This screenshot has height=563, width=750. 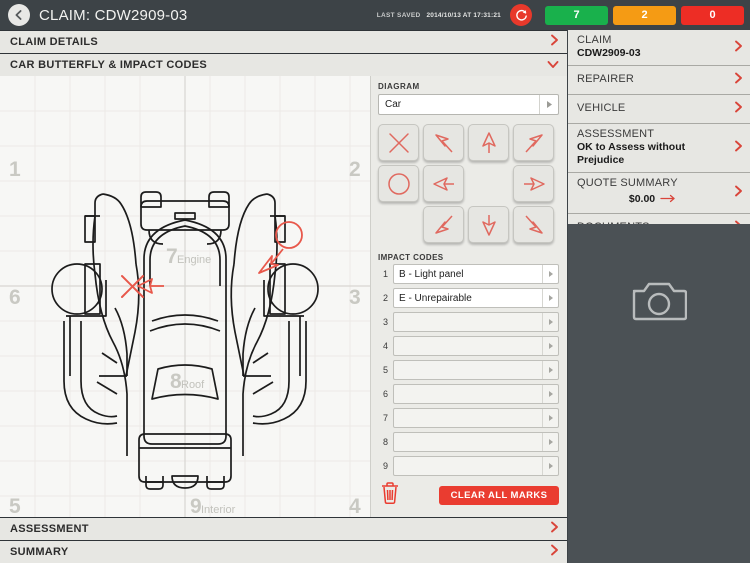 What do you see at coordinates (659, 48) in the screenshot?
I see `sidebar-item-claim: CLAIM CDW2909-03` at bounding box center [659, 48].